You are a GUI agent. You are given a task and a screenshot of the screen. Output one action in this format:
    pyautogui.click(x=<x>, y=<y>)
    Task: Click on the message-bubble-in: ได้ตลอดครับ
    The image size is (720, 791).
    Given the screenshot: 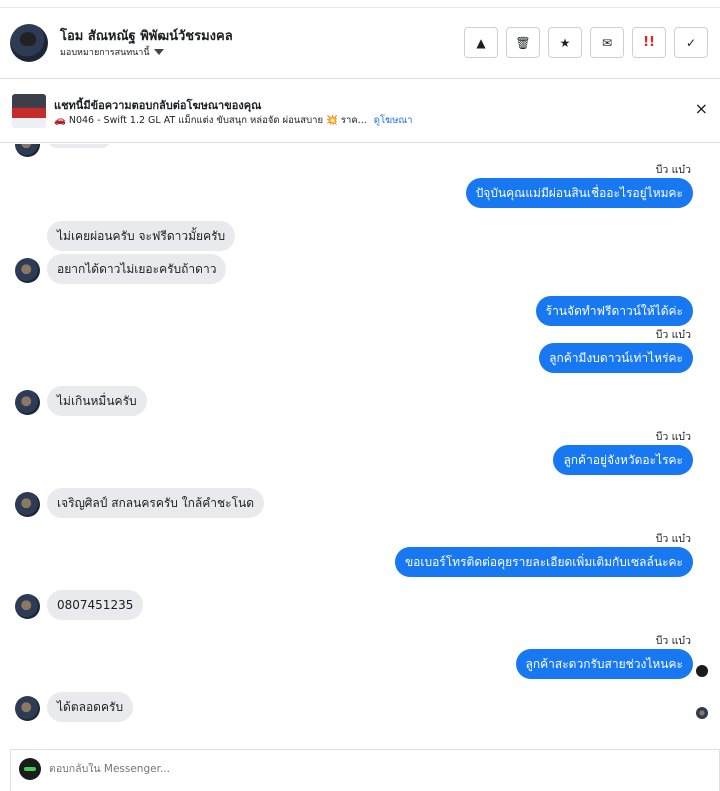 What is the action you would take?
    pyautogui.click(x=90, y=707)
    